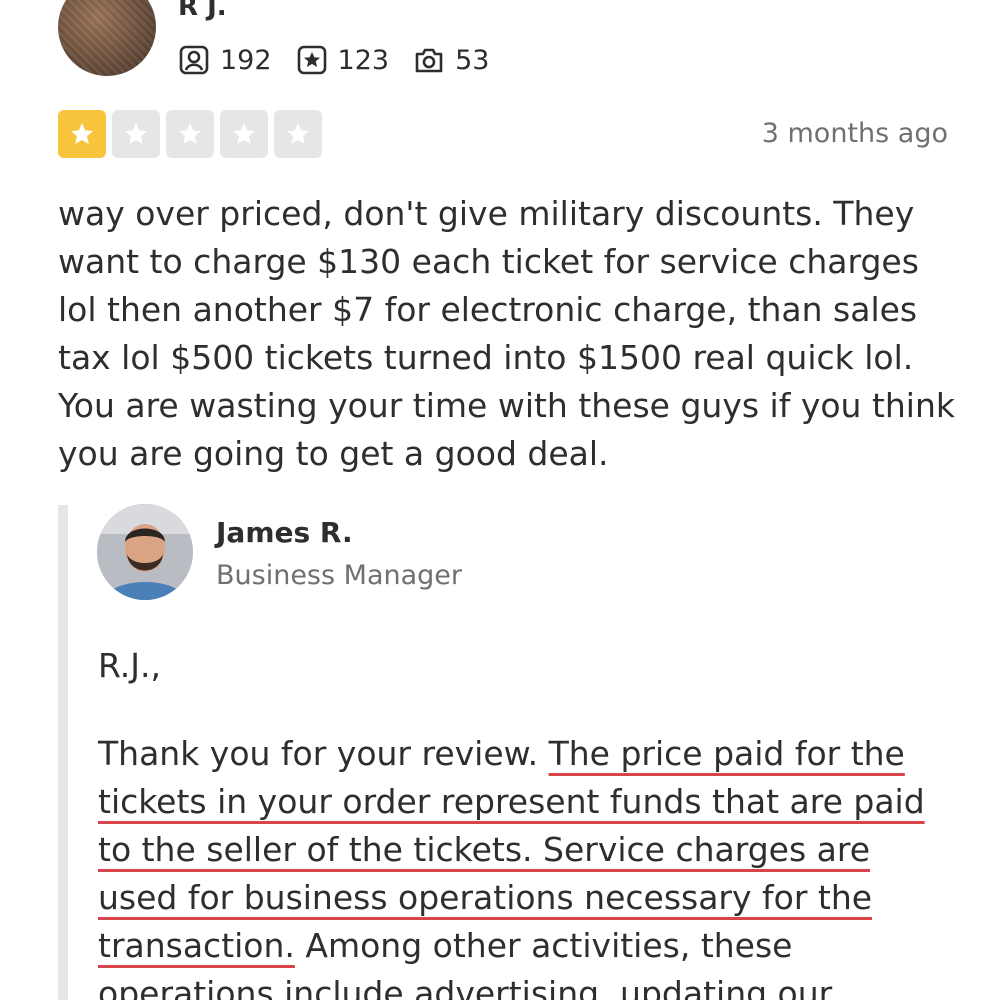 The width and height of the screenshot is (1000, 1000). Describe the element at coordinates (129, 665) in the screenshot. I see `reply-greeting: R.J.,` at that location.